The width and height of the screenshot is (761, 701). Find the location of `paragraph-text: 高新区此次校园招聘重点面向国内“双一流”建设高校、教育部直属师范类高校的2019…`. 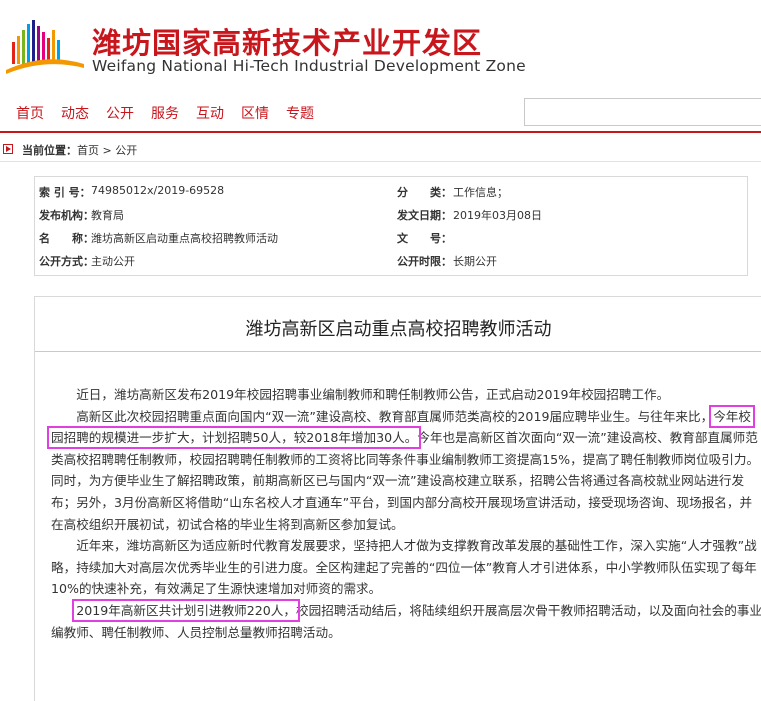

paragraph-text: 高新区此次校园招聘重点面向国内“双一流”建设高校、教育部直属师范类高校的2019… is located at coordinates (395, 416).